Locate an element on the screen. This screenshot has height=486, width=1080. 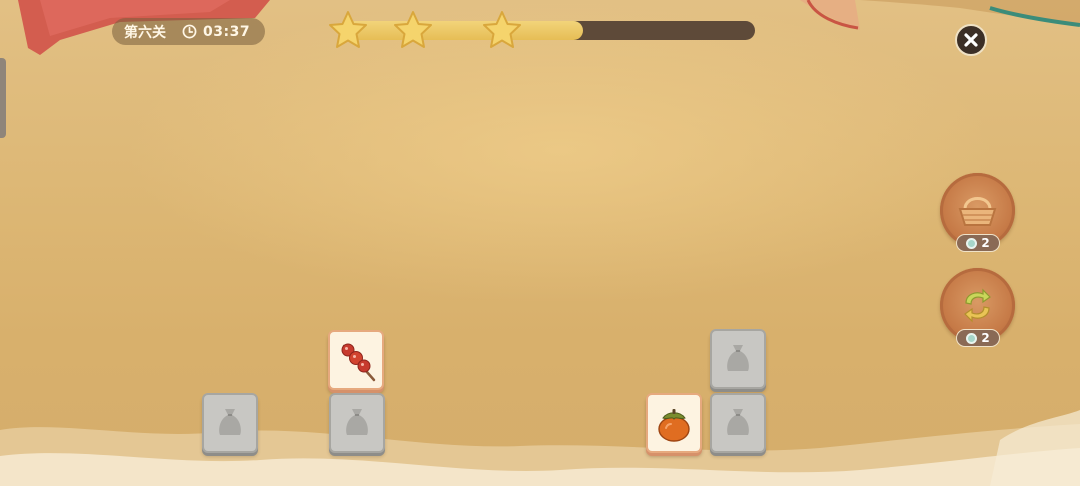
progress-fill is located at coordinates (464, 30).